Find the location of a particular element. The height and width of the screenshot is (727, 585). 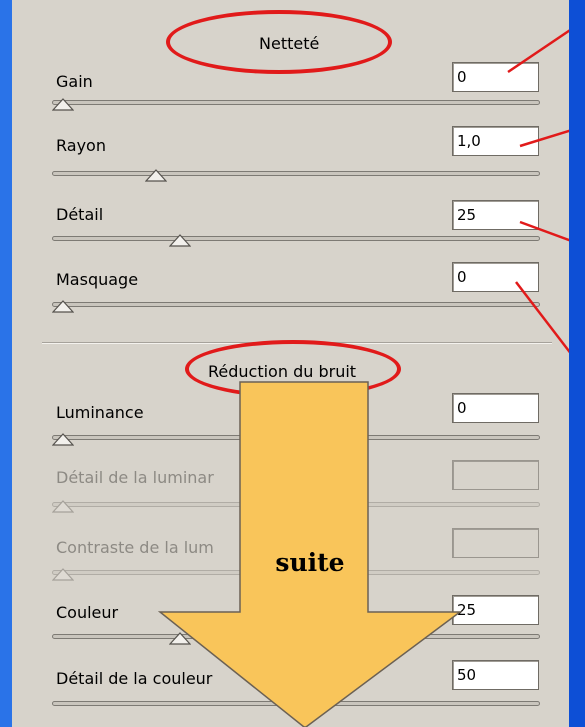

window-edge is located at coordinates (577, 363).